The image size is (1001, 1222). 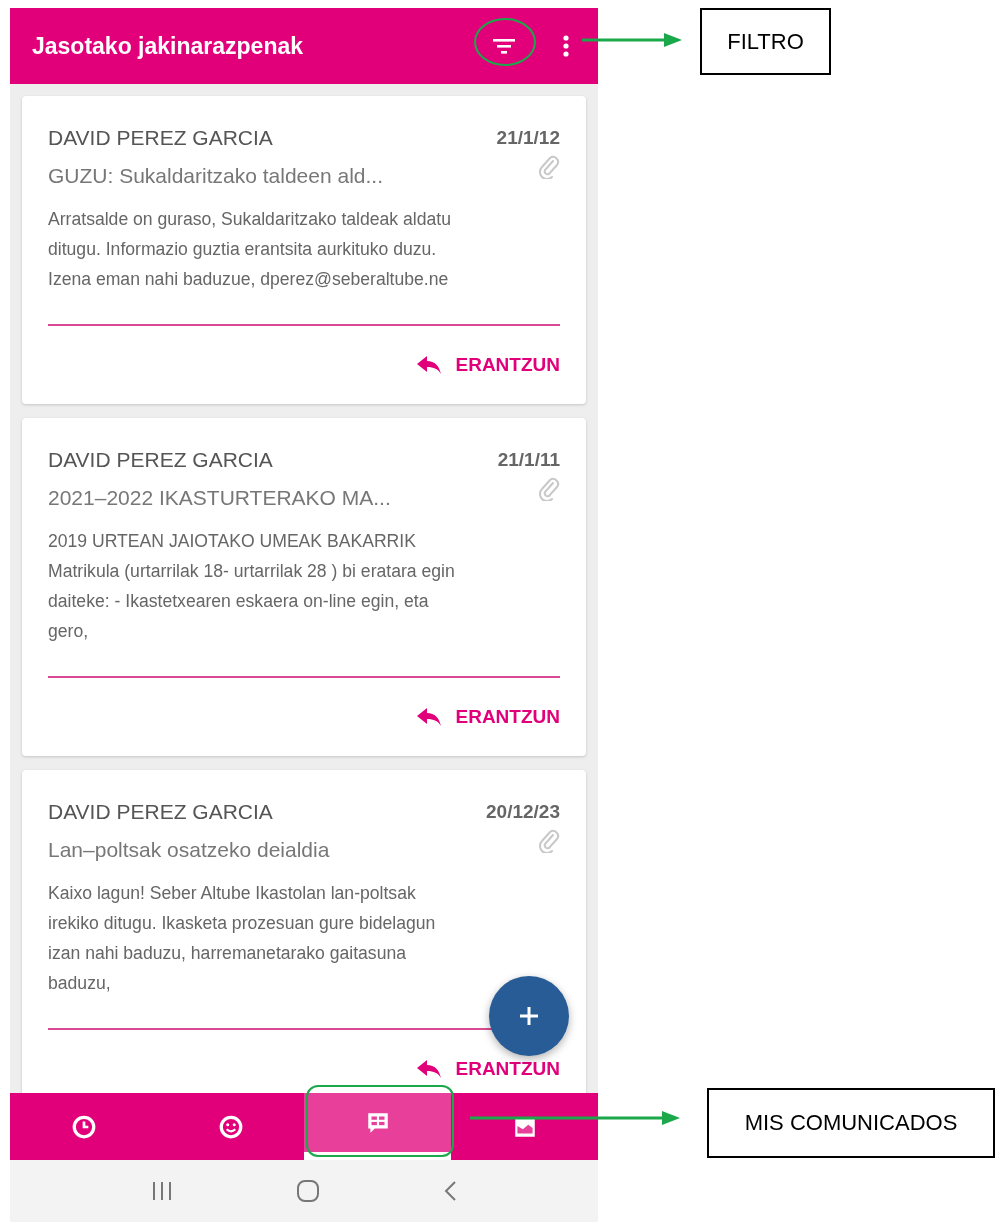 I want to click on more-icon, so click(x=566, y=46).